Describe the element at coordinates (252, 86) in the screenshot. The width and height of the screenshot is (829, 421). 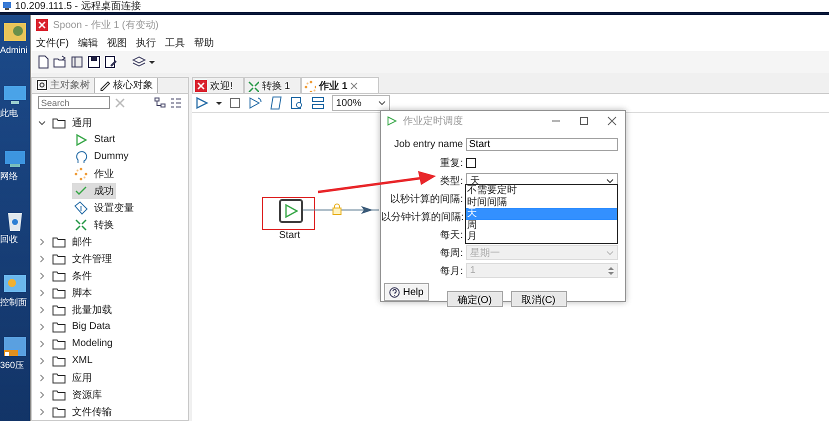
I see `cross-arrows-icon` at that location.